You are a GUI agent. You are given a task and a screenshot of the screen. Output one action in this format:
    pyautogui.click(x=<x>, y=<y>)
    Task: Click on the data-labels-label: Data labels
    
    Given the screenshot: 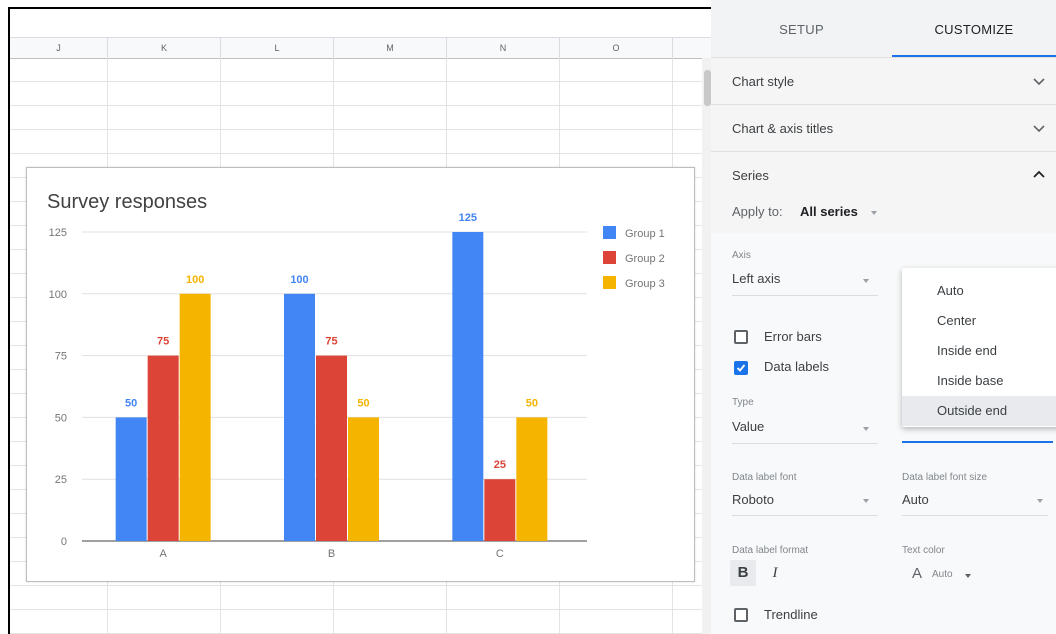 What is the action you would take?
    pyautogui.click(x=797, y=366)
    